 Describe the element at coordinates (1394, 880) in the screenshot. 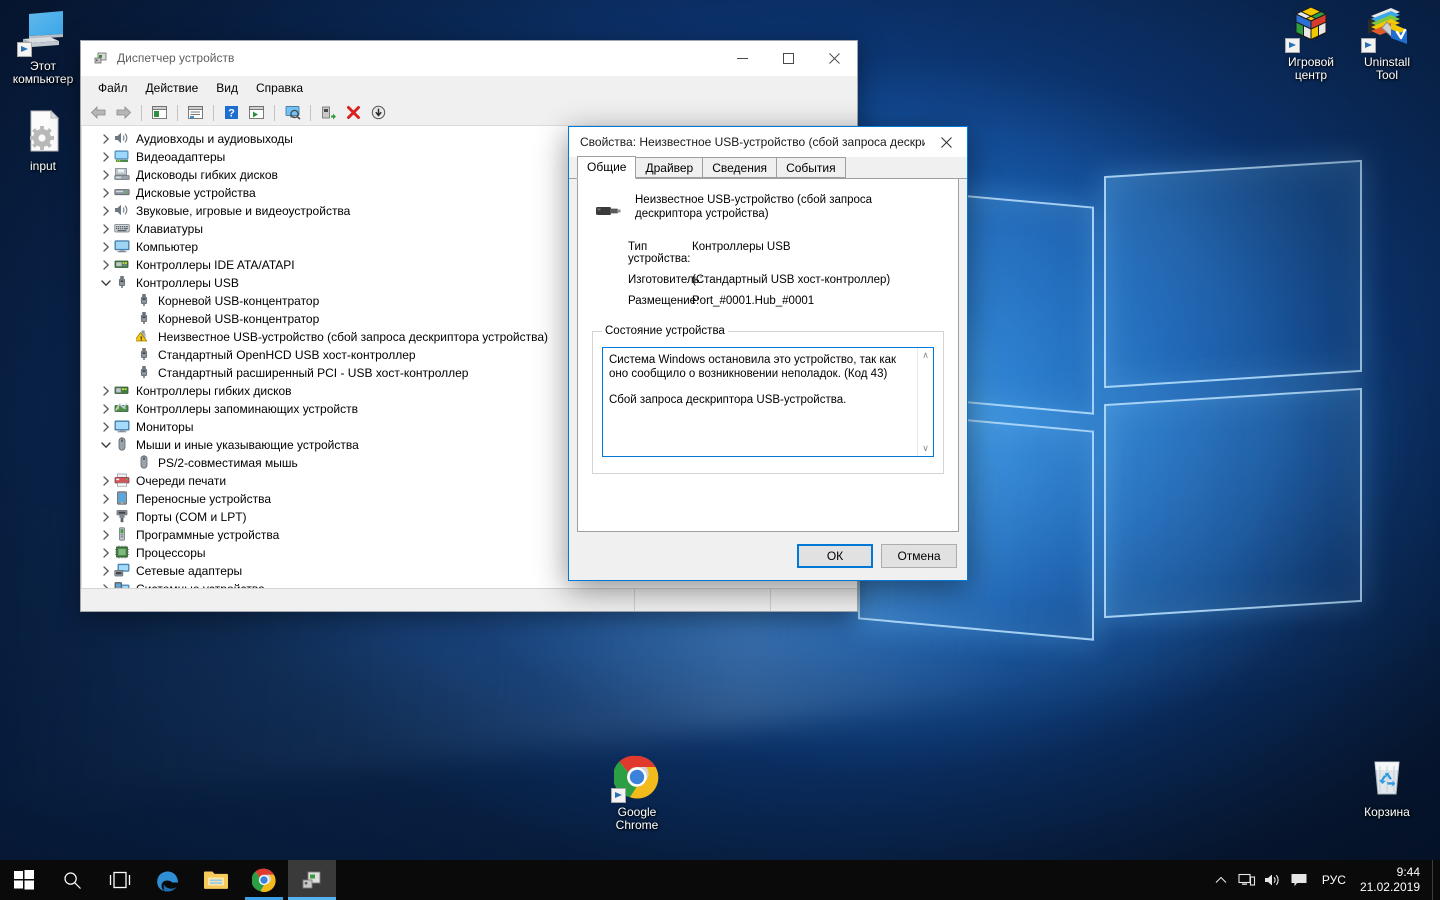

I see `clock: 9:44 21.02.2019` at that location.